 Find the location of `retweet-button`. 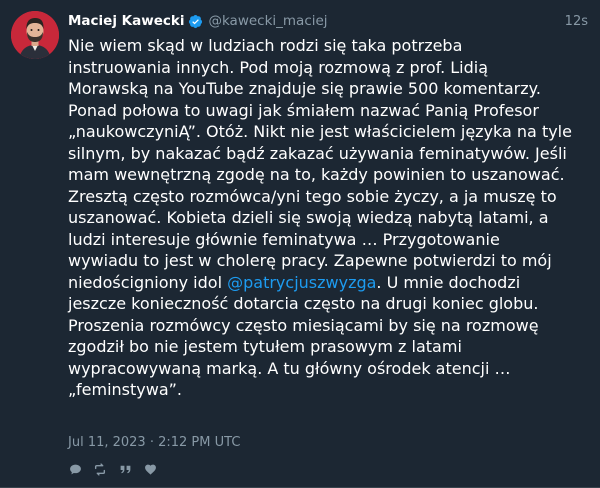

retweet-button is located at coordinates (100, 469).